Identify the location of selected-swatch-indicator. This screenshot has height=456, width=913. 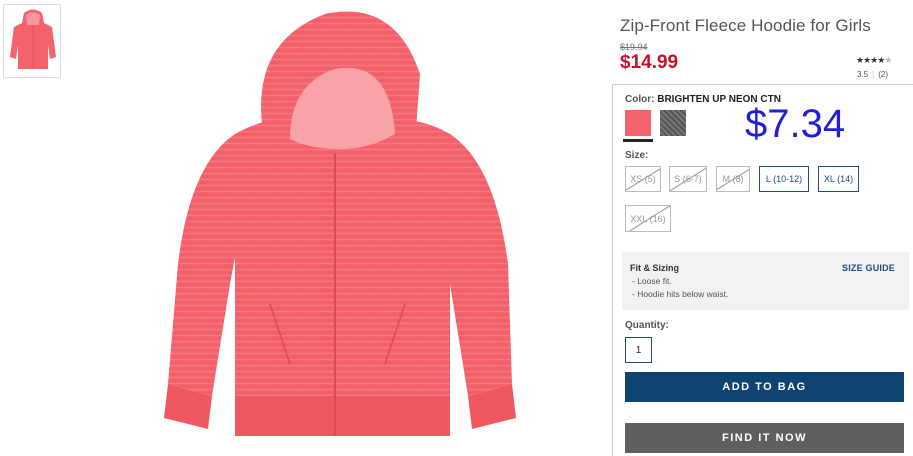
(638, 140).